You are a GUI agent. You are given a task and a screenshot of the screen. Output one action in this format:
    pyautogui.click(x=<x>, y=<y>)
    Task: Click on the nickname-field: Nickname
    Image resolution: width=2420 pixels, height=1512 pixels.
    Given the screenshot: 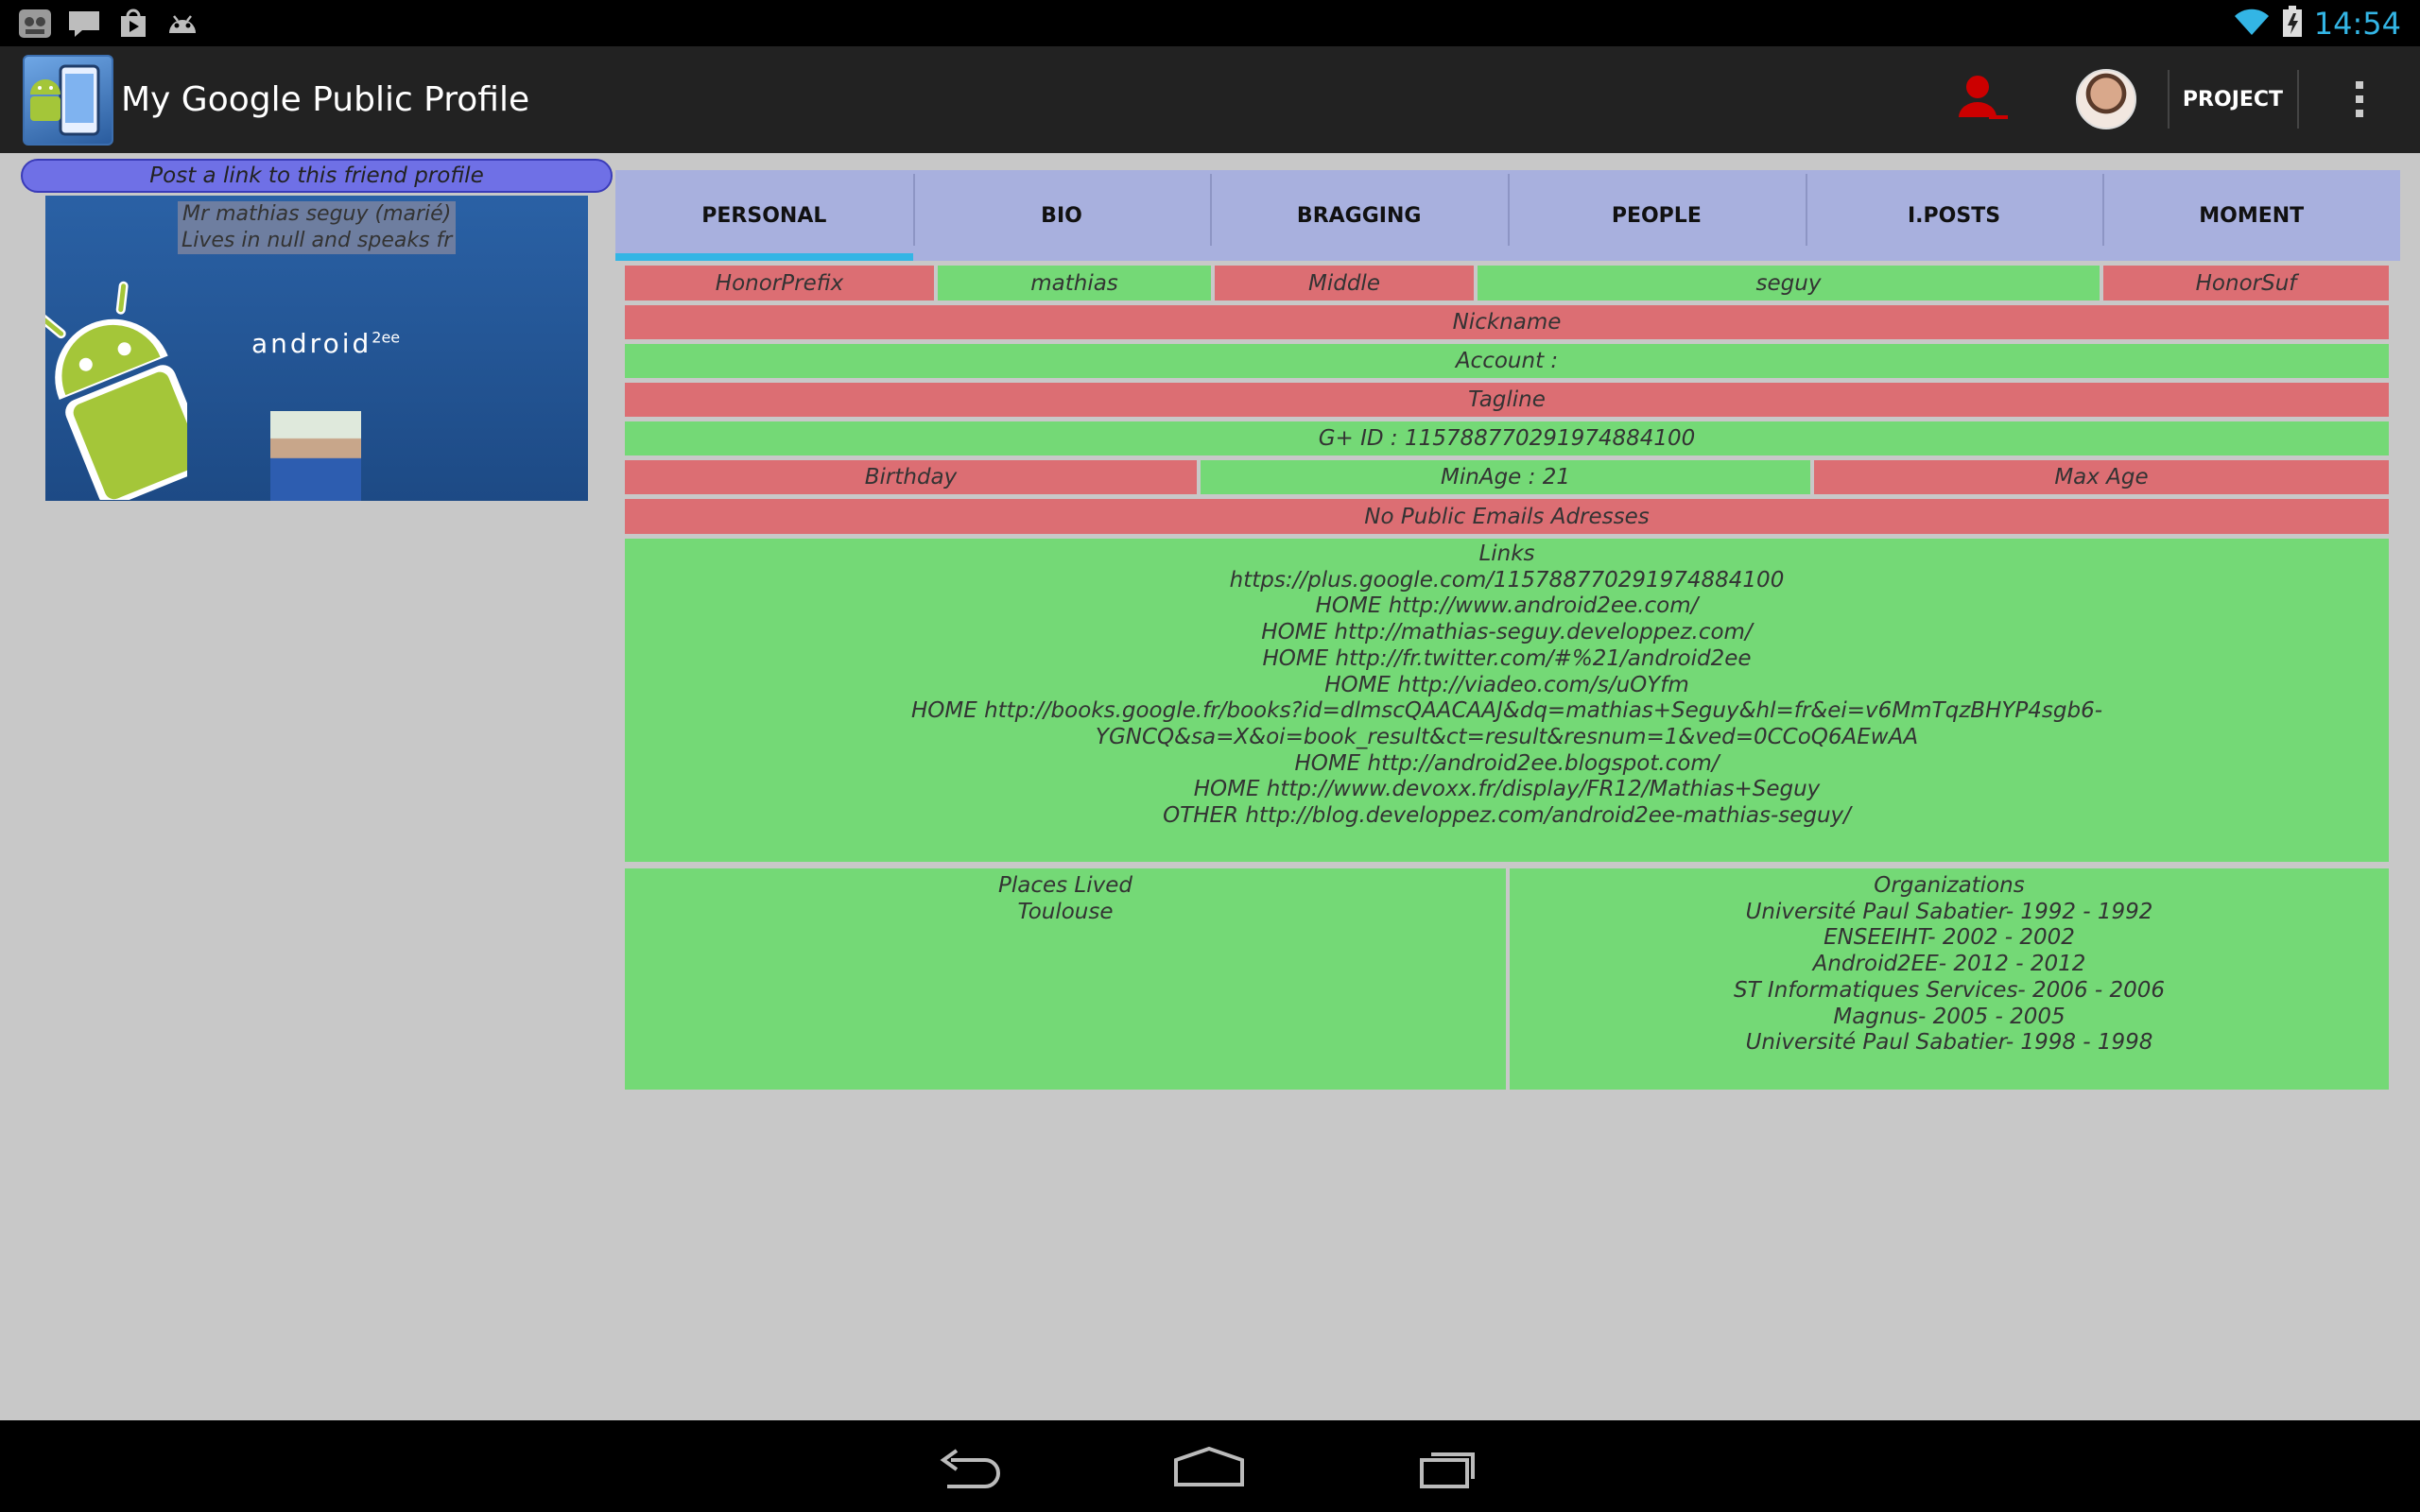 What is the action you would take?
    pyautogui.click(x=1507, y=322)
    